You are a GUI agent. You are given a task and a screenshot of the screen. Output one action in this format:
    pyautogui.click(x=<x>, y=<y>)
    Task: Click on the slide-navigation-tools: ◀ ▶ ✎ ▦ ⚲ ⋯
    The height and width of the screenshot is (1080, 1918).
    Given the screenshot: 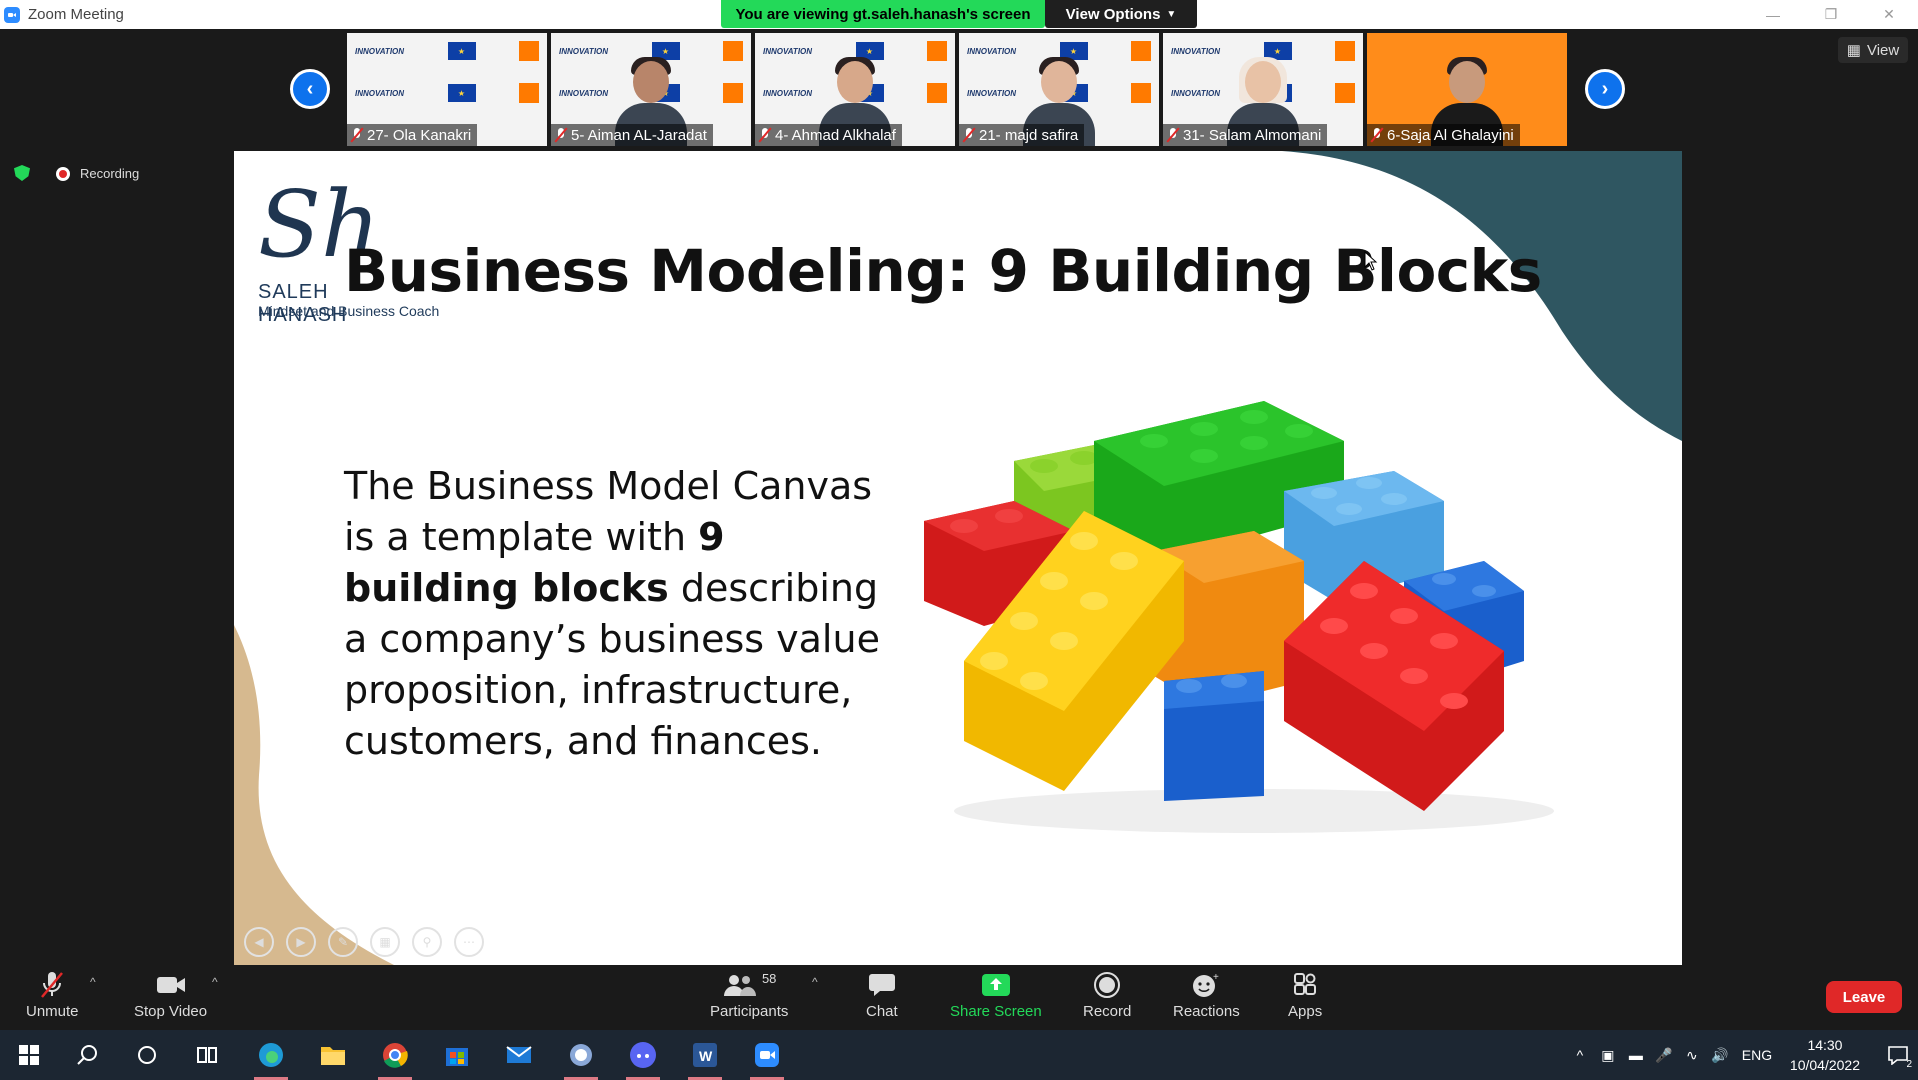 What is the action you would take?
    pyautogui.click(x=364, y=942)
    